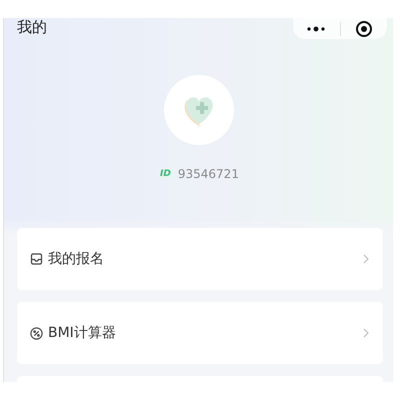 Image resolution: width=400 pixels, height=400 pixels. Describe the element at coordinates (363, 29) in the screenshot. I see `target-icon` at that location.